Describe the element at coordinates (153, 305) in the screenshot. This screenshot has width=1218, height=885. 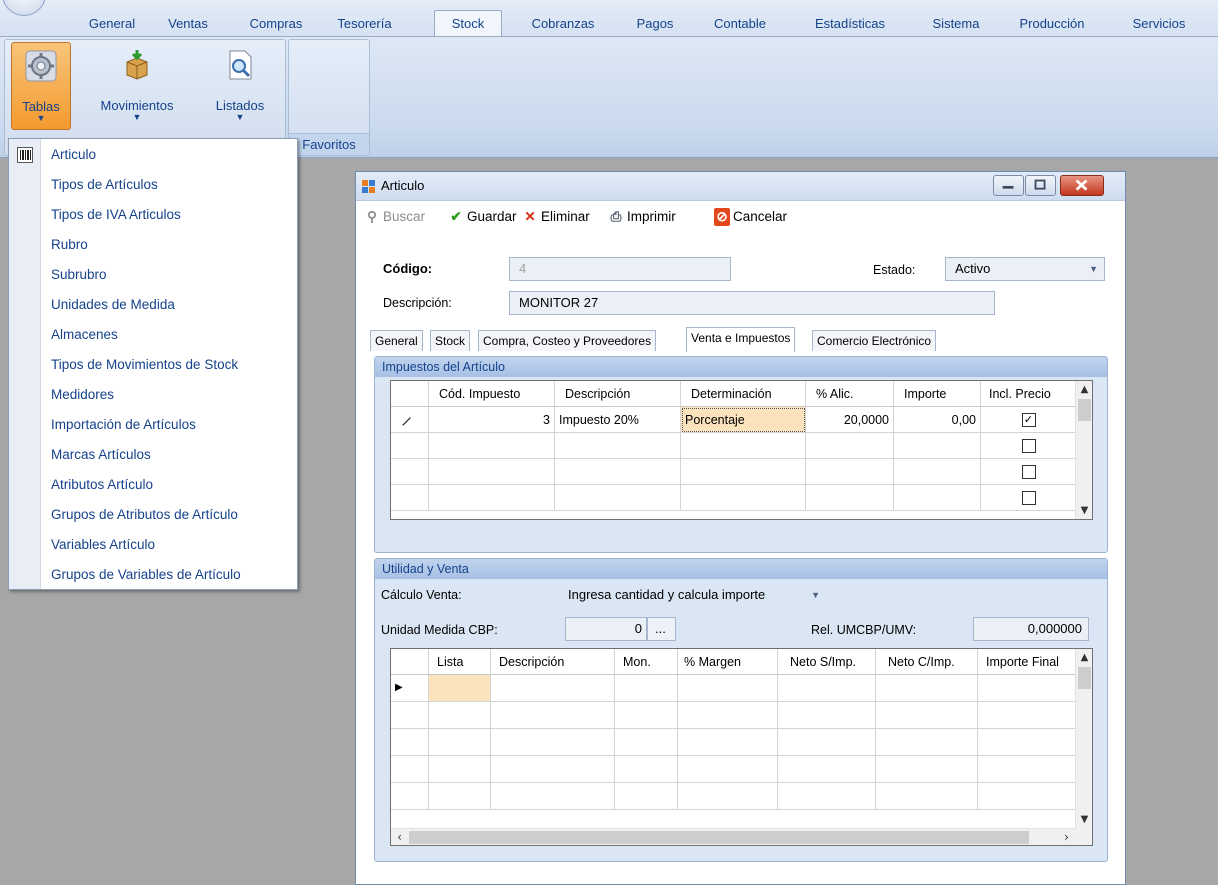
I see `menu-item-unidades-medida: Unidades de Medida` at that location.